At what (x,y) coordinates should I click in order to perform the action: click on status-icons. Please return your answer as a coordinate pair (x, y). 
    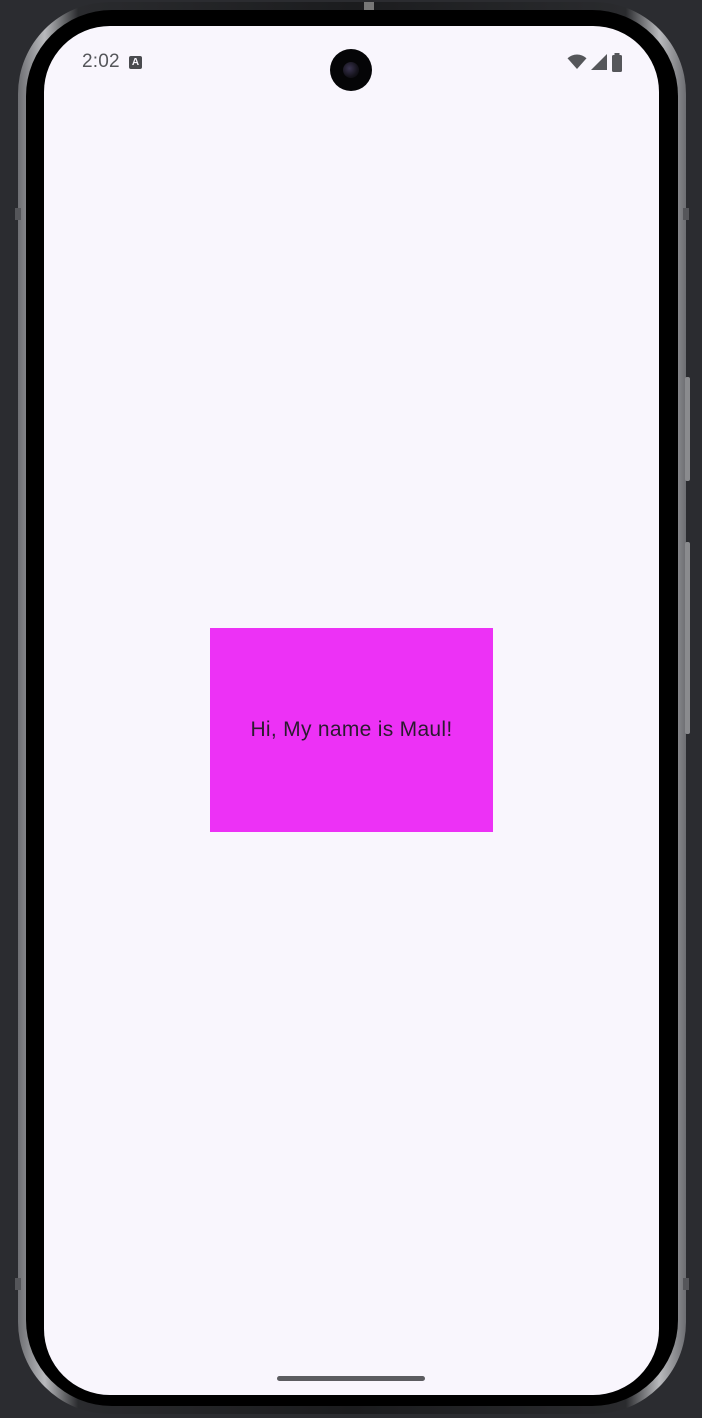
    Looking at the image, I should click on (595, 62).